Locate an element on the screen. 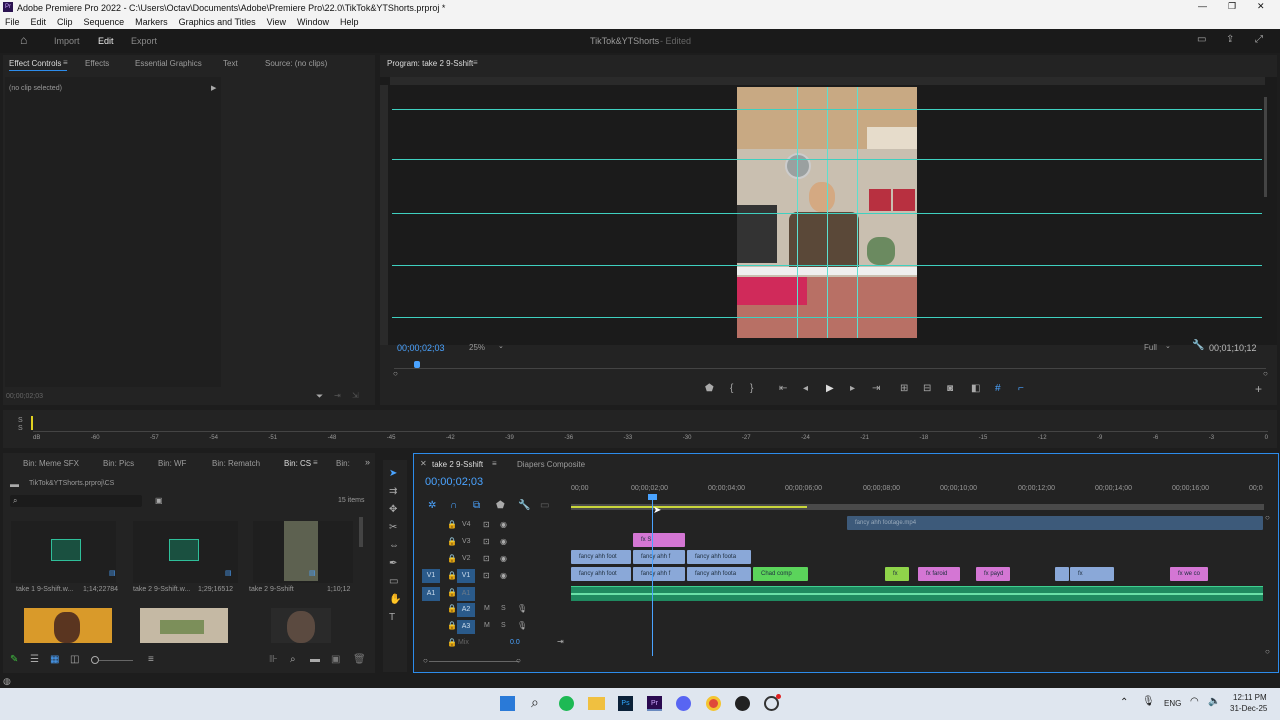  edit-tab: Edit is located at coordinates (106, 41).